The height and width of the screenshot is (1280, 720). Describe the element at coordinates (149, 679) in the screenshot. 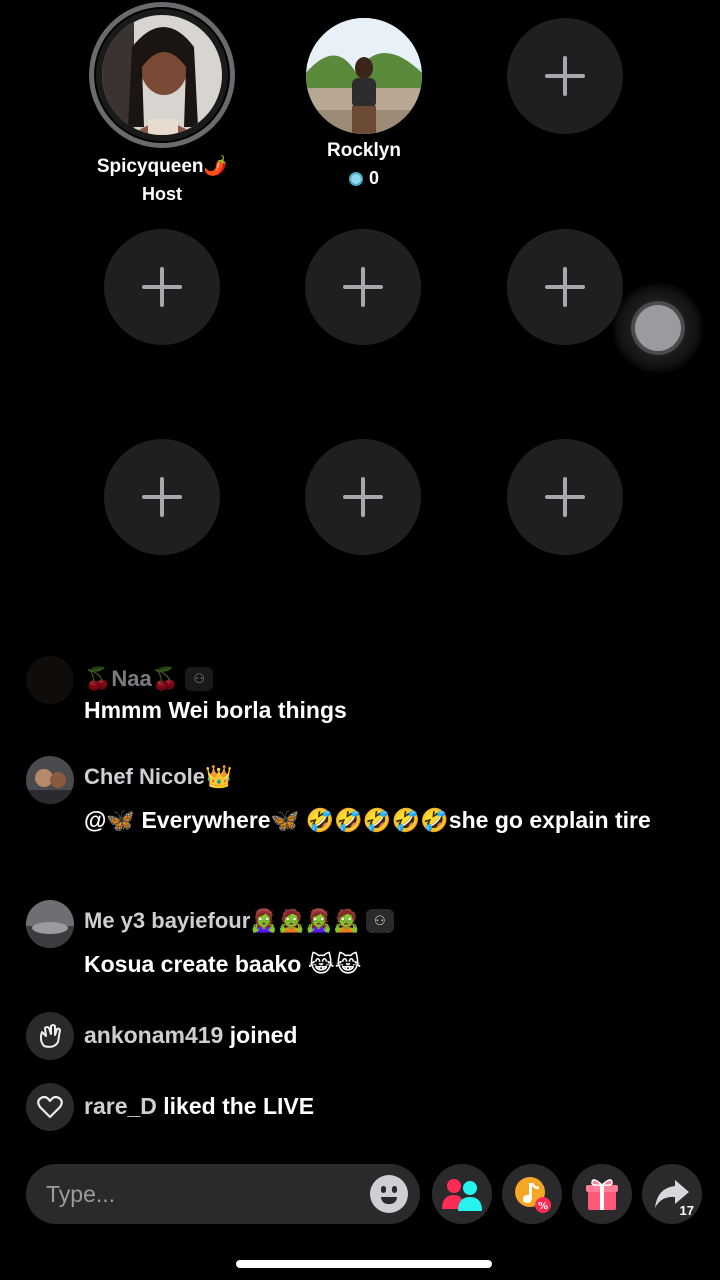

I see `chat-username: 🍒Naa🍒 ⚇` at that location.